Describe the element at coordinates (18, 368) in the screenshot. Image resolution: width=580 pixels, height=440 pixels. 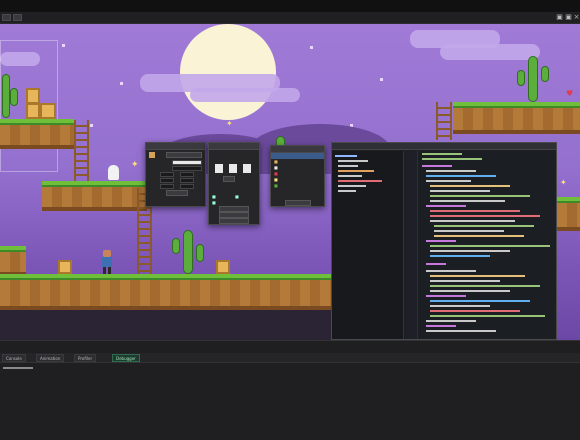
I see `console-line` at that location.